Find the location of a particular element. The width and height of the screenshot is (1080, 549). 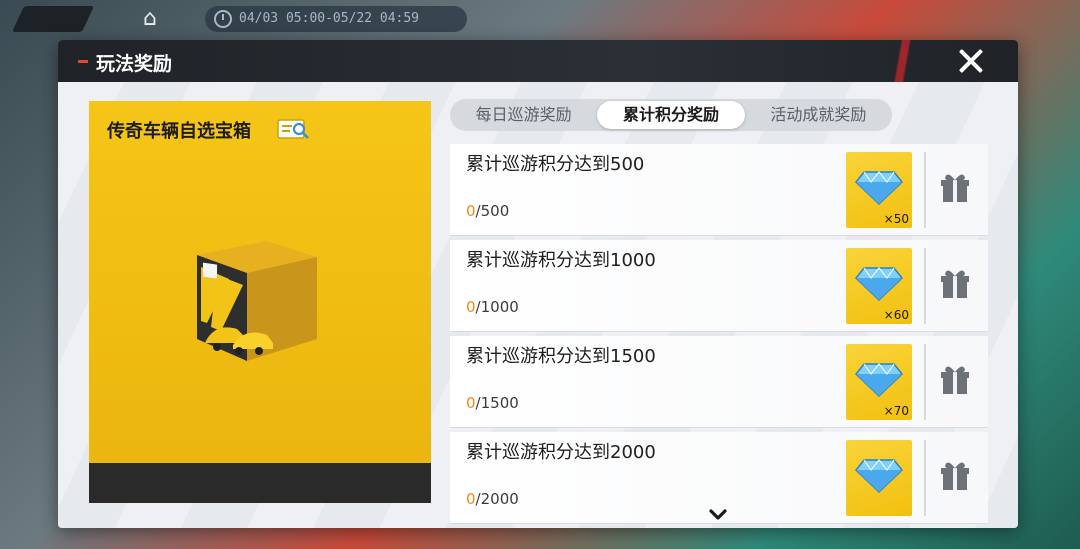

task-progress: 0/500 is located at coordinates (487, 211).